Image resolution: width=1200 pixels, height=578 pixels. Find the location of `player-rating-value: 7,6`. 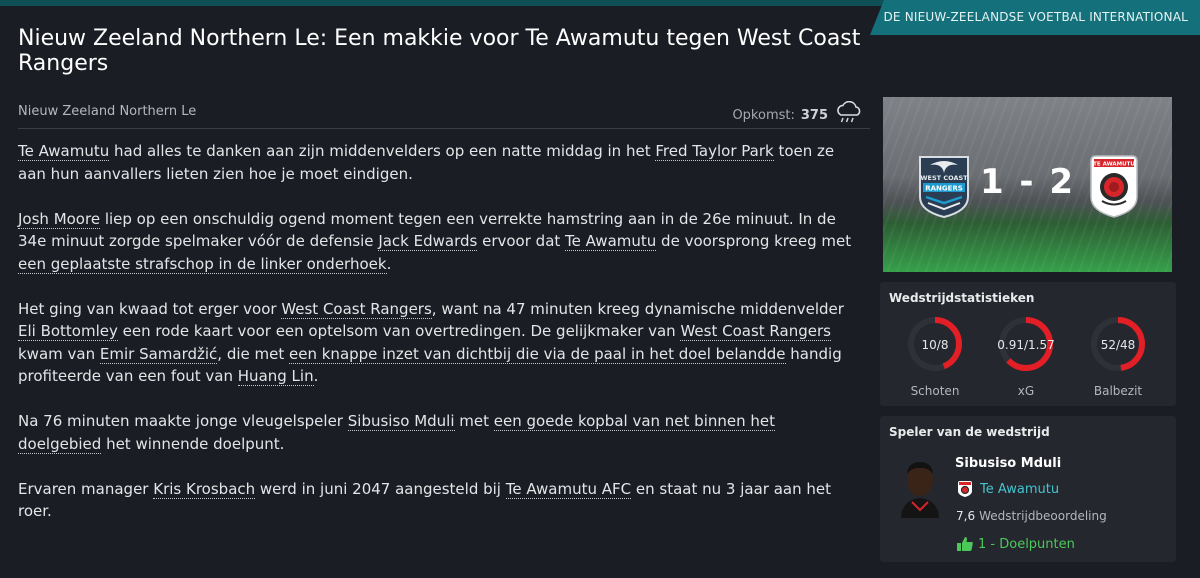

player-rating-value: 7,6 is located at coordinates (966, 516).